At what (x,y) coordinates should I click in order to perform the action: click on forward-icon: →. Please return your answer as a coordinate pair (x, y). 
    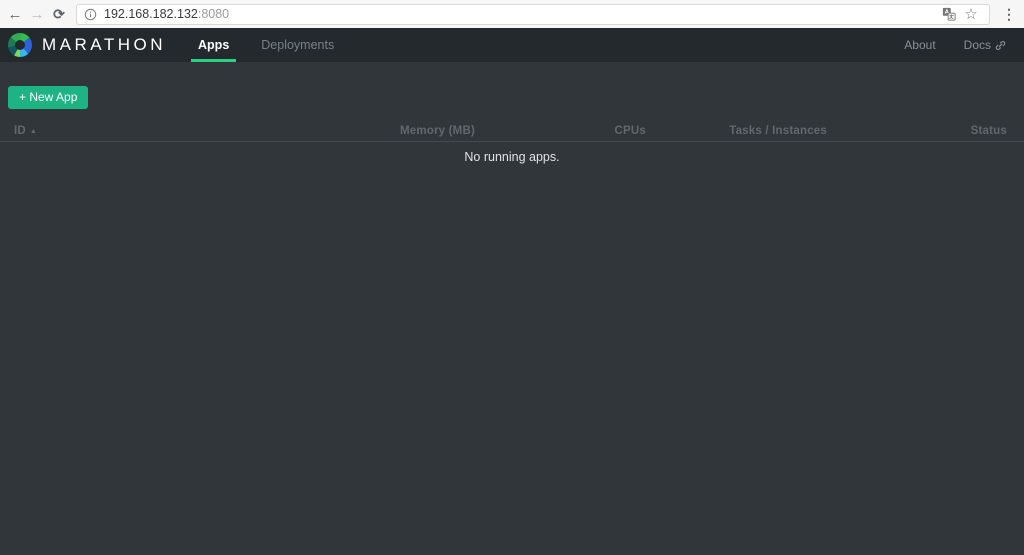
    Looking at the image, I should click on (37, 14).